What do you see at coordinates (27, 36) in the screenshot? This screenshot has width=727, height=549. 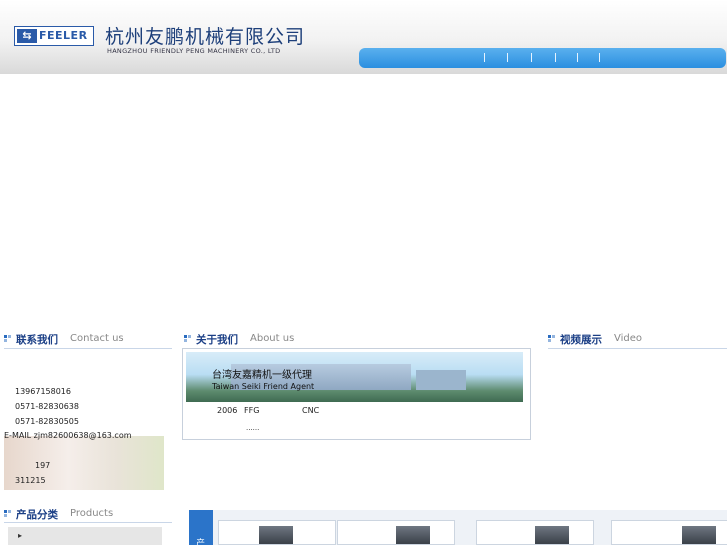 I see `feeler-logo-icon: ⇆` at bounding box center [27, 36].